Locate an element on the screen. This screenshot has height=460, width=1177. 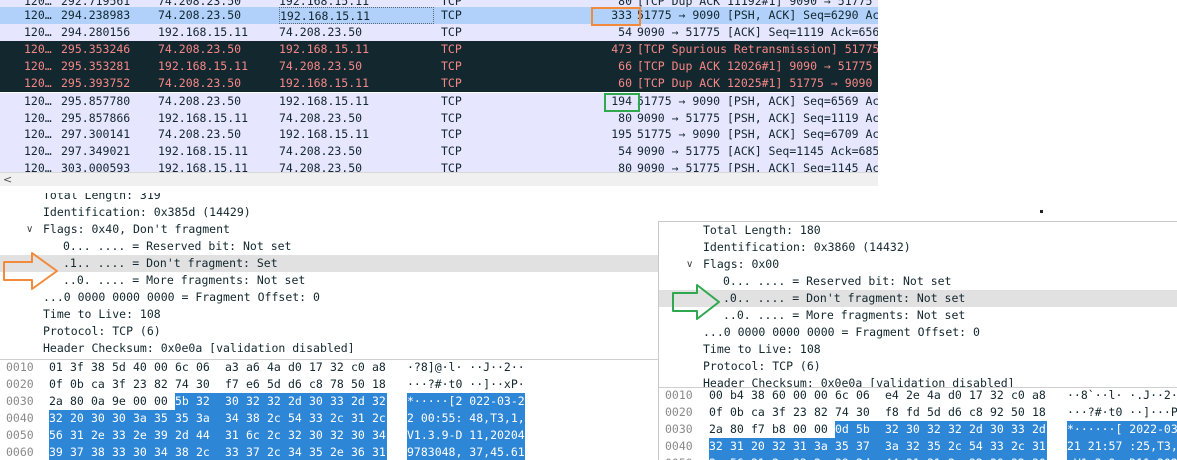
detail-text: .1.. .... = Don't fragment: Set is located at coordinates (170, 263).